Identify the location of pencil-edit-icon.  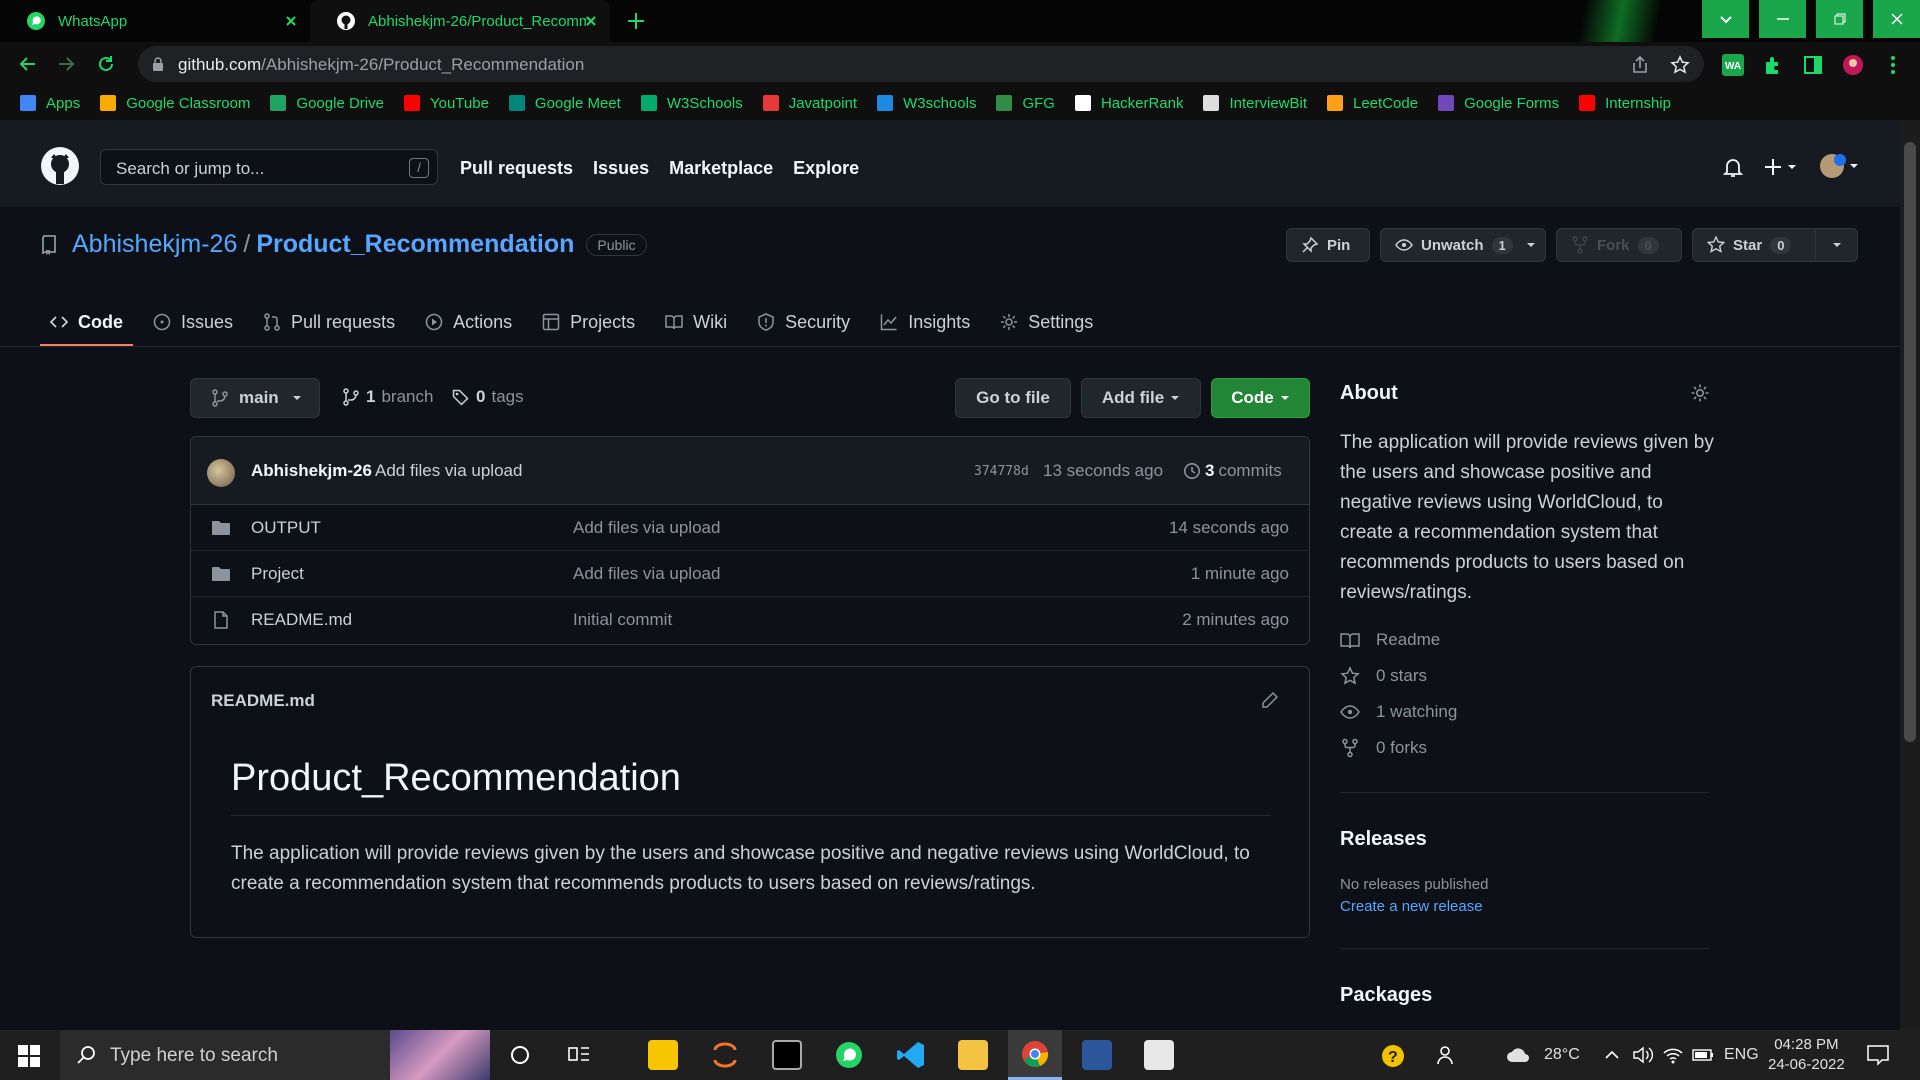
(1270, 700).